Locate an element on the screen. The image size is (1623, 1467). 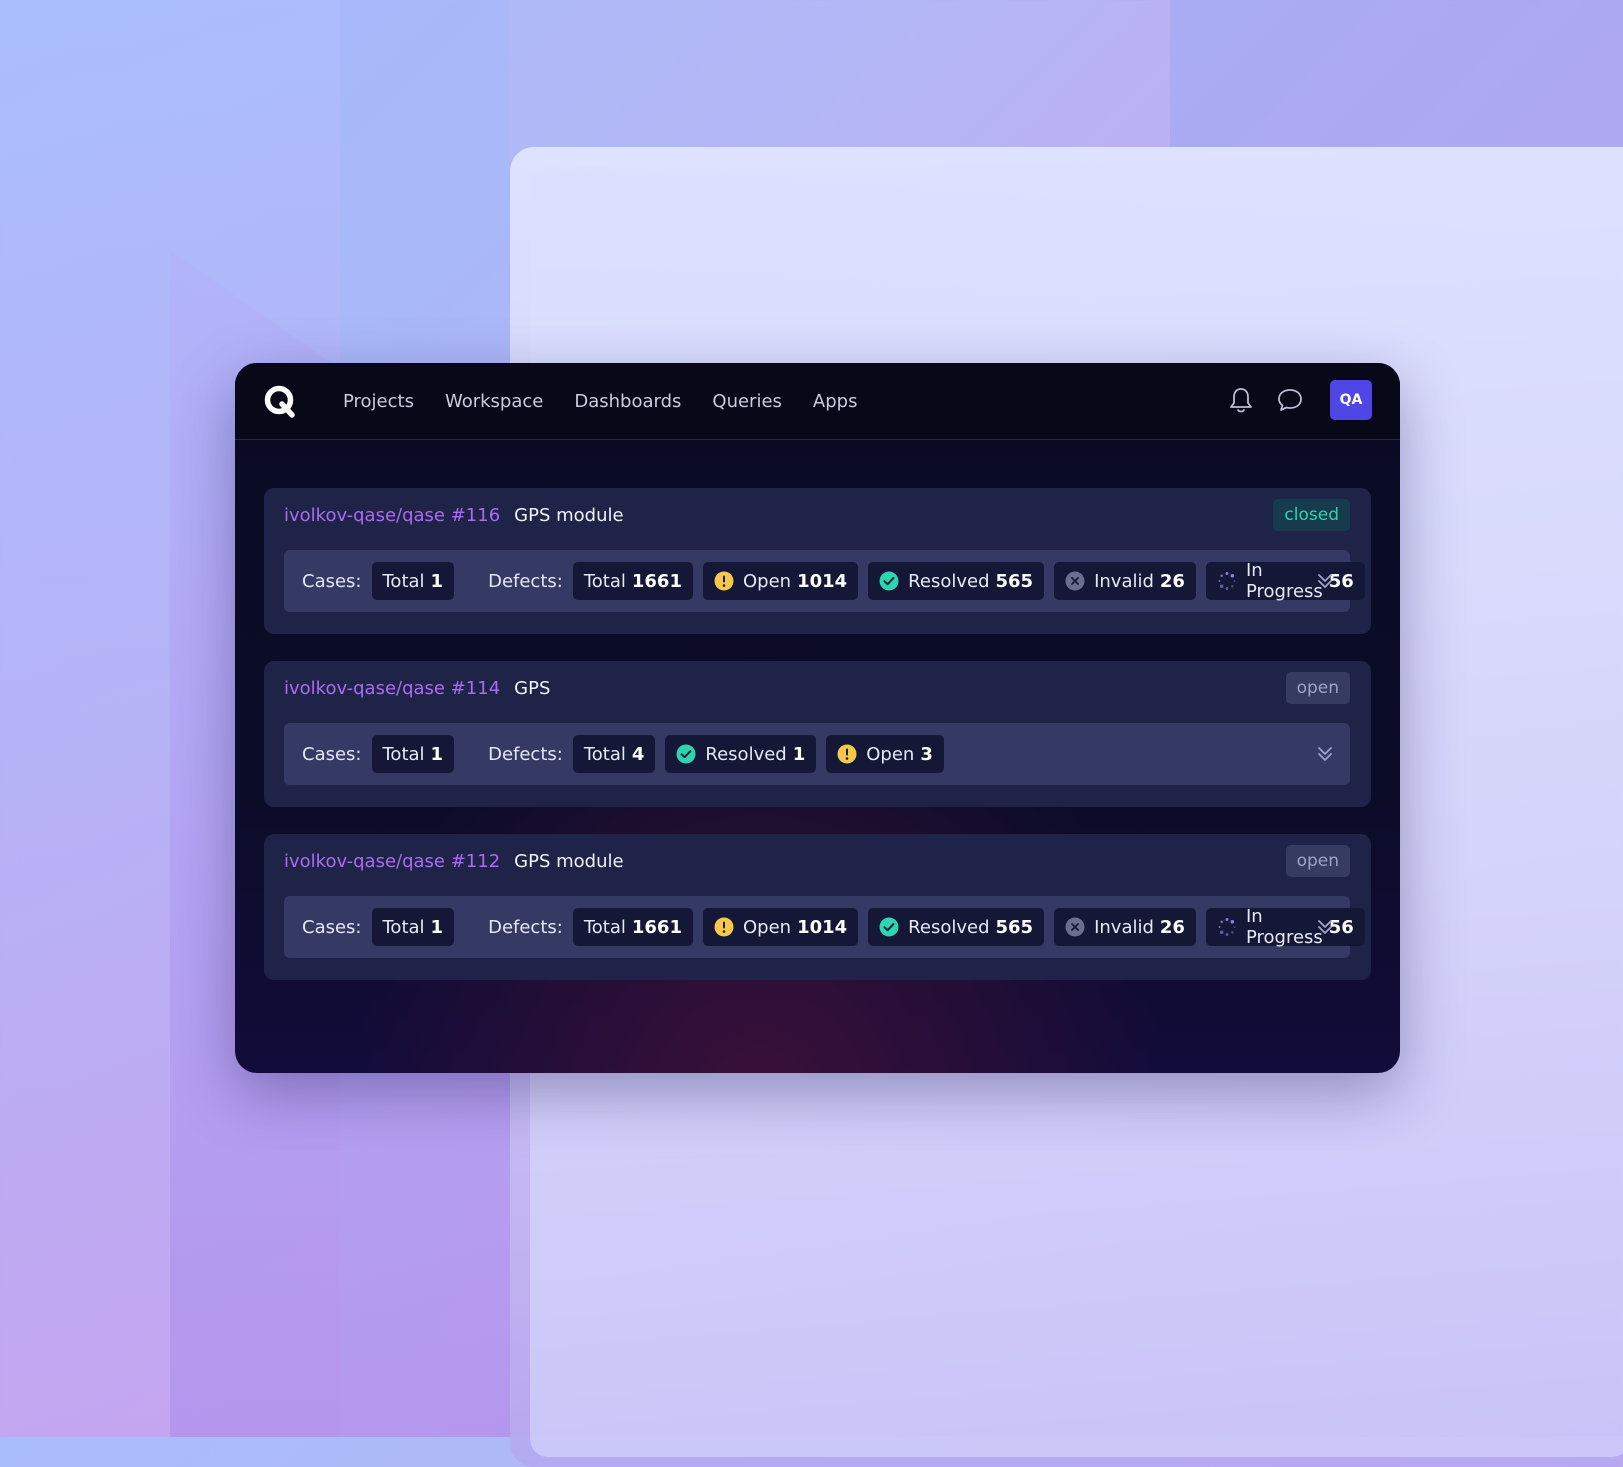
pill-value: 3 is located at coordinates (926, 754).